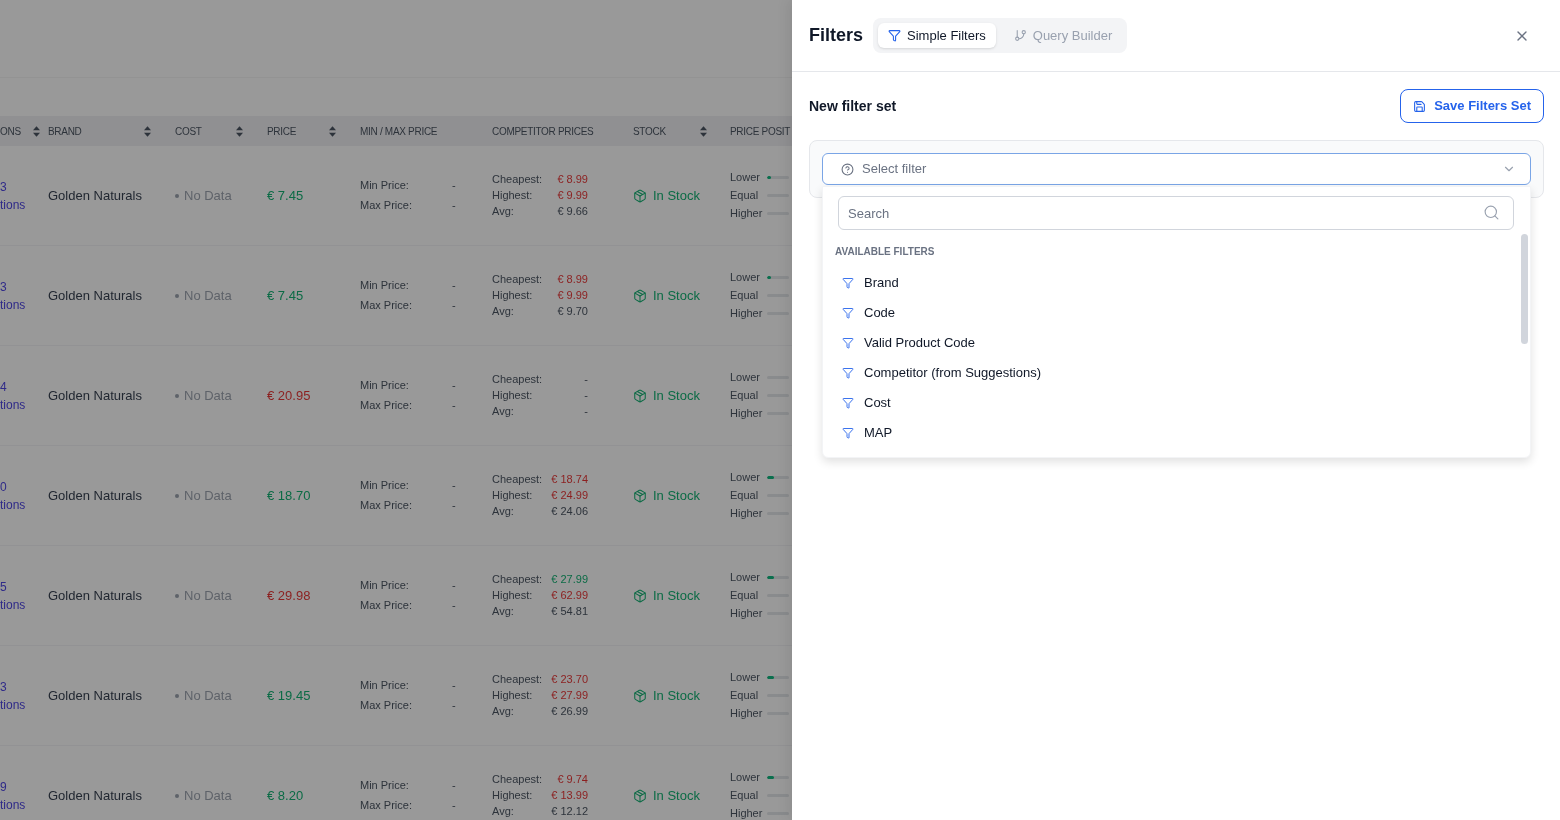 The image size is (1560, 820). Describe the element at coordinates (188, 131) in the screenshot. I see `column-header: COST` at that location.